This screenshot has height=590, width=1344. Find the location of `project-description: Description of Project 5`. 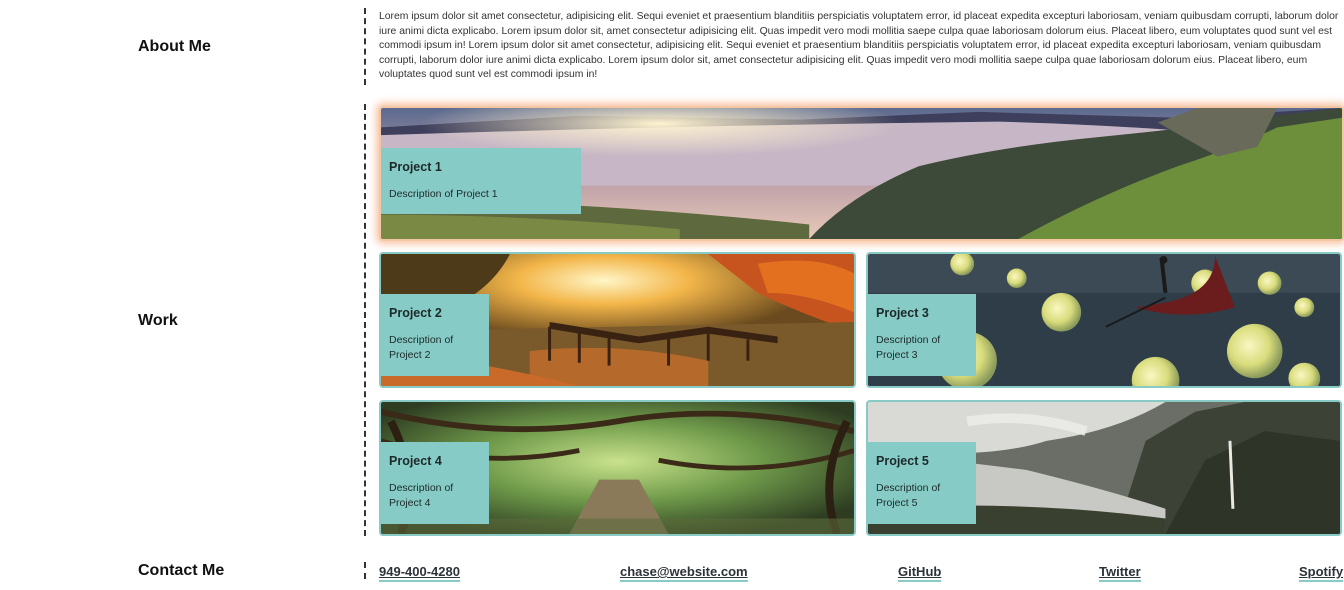

project-description: Description of Project 5 is located at coordinates (908, 495).